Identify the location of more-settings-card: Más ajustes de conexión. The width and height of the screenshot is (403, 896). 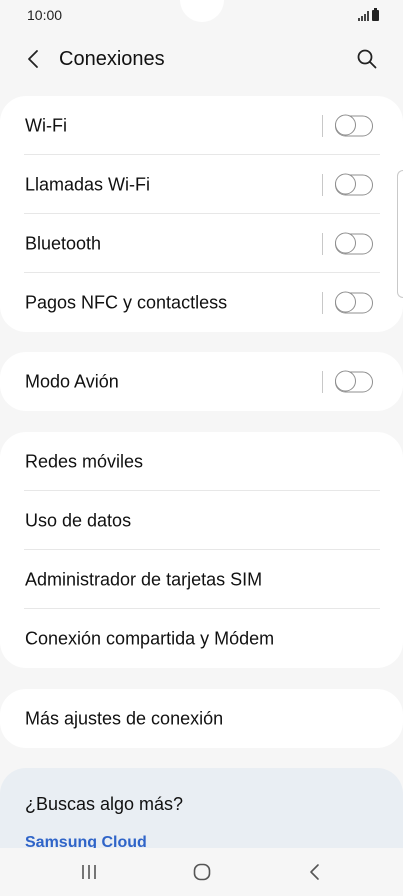
(201, 718).